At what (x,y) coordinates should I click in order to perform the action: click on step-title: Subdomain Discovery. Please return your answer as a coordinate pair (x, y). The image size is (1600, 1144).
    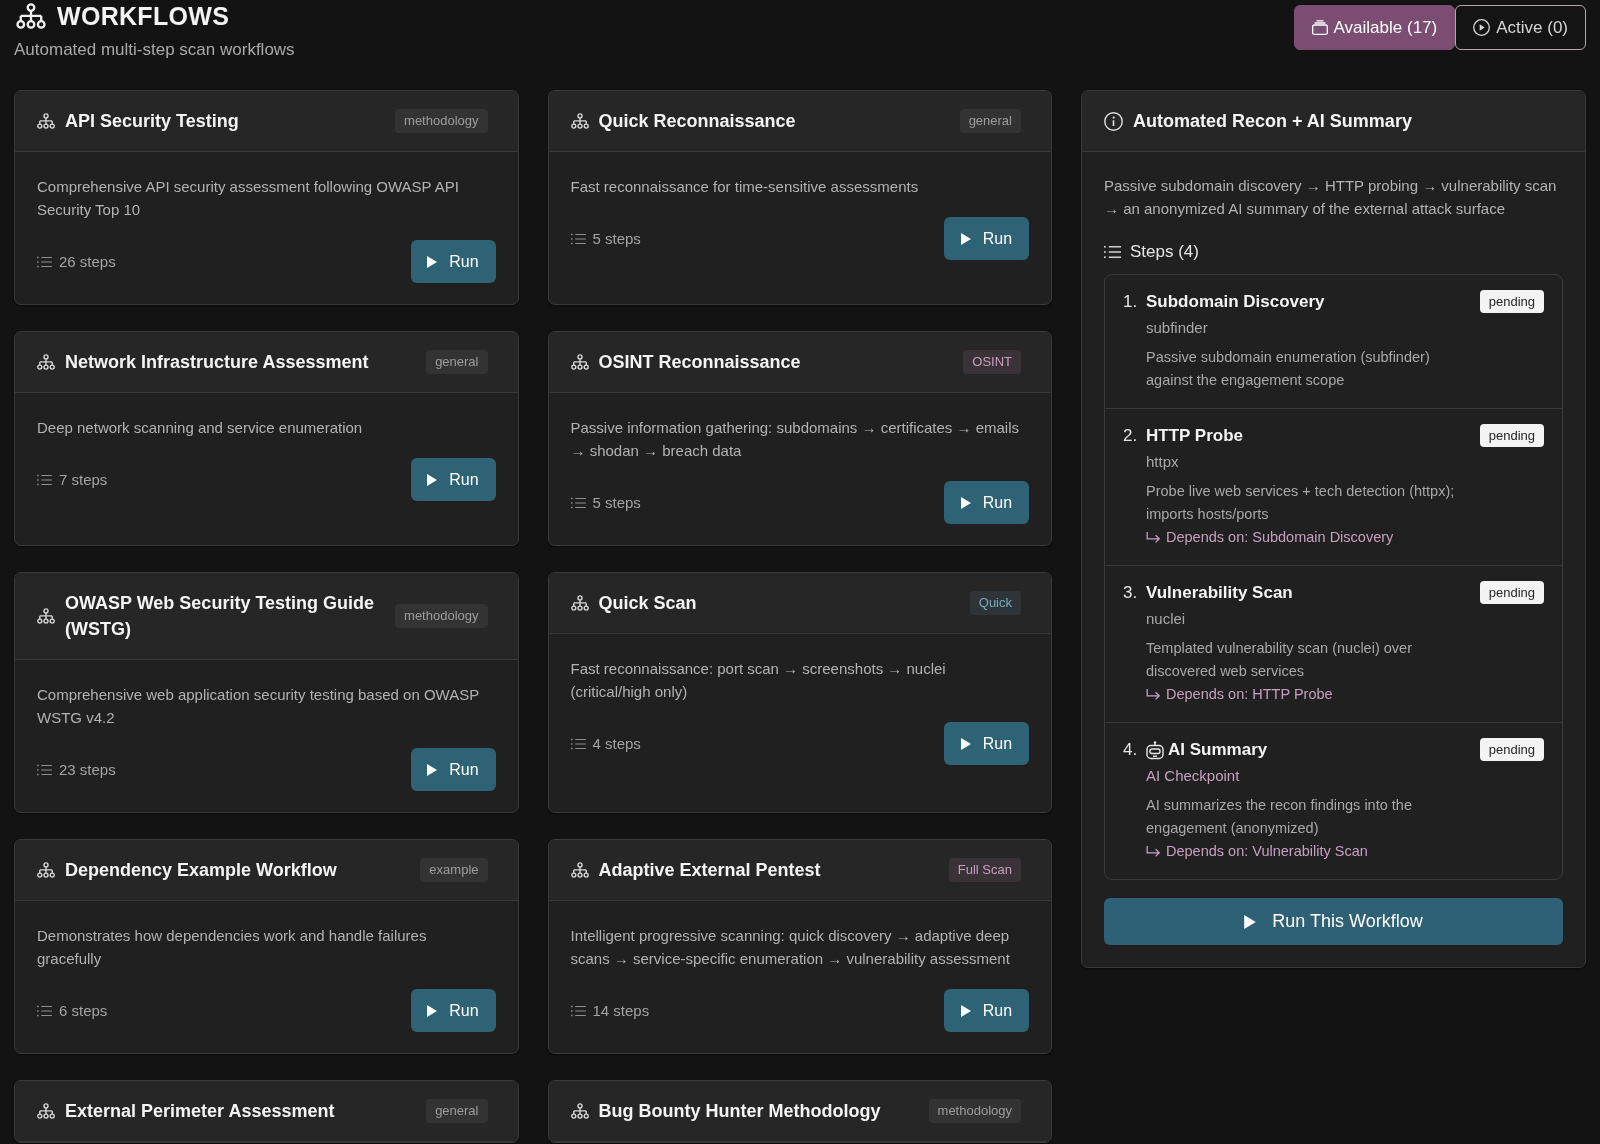
    Looking at the image, I should click on (1235, 302).